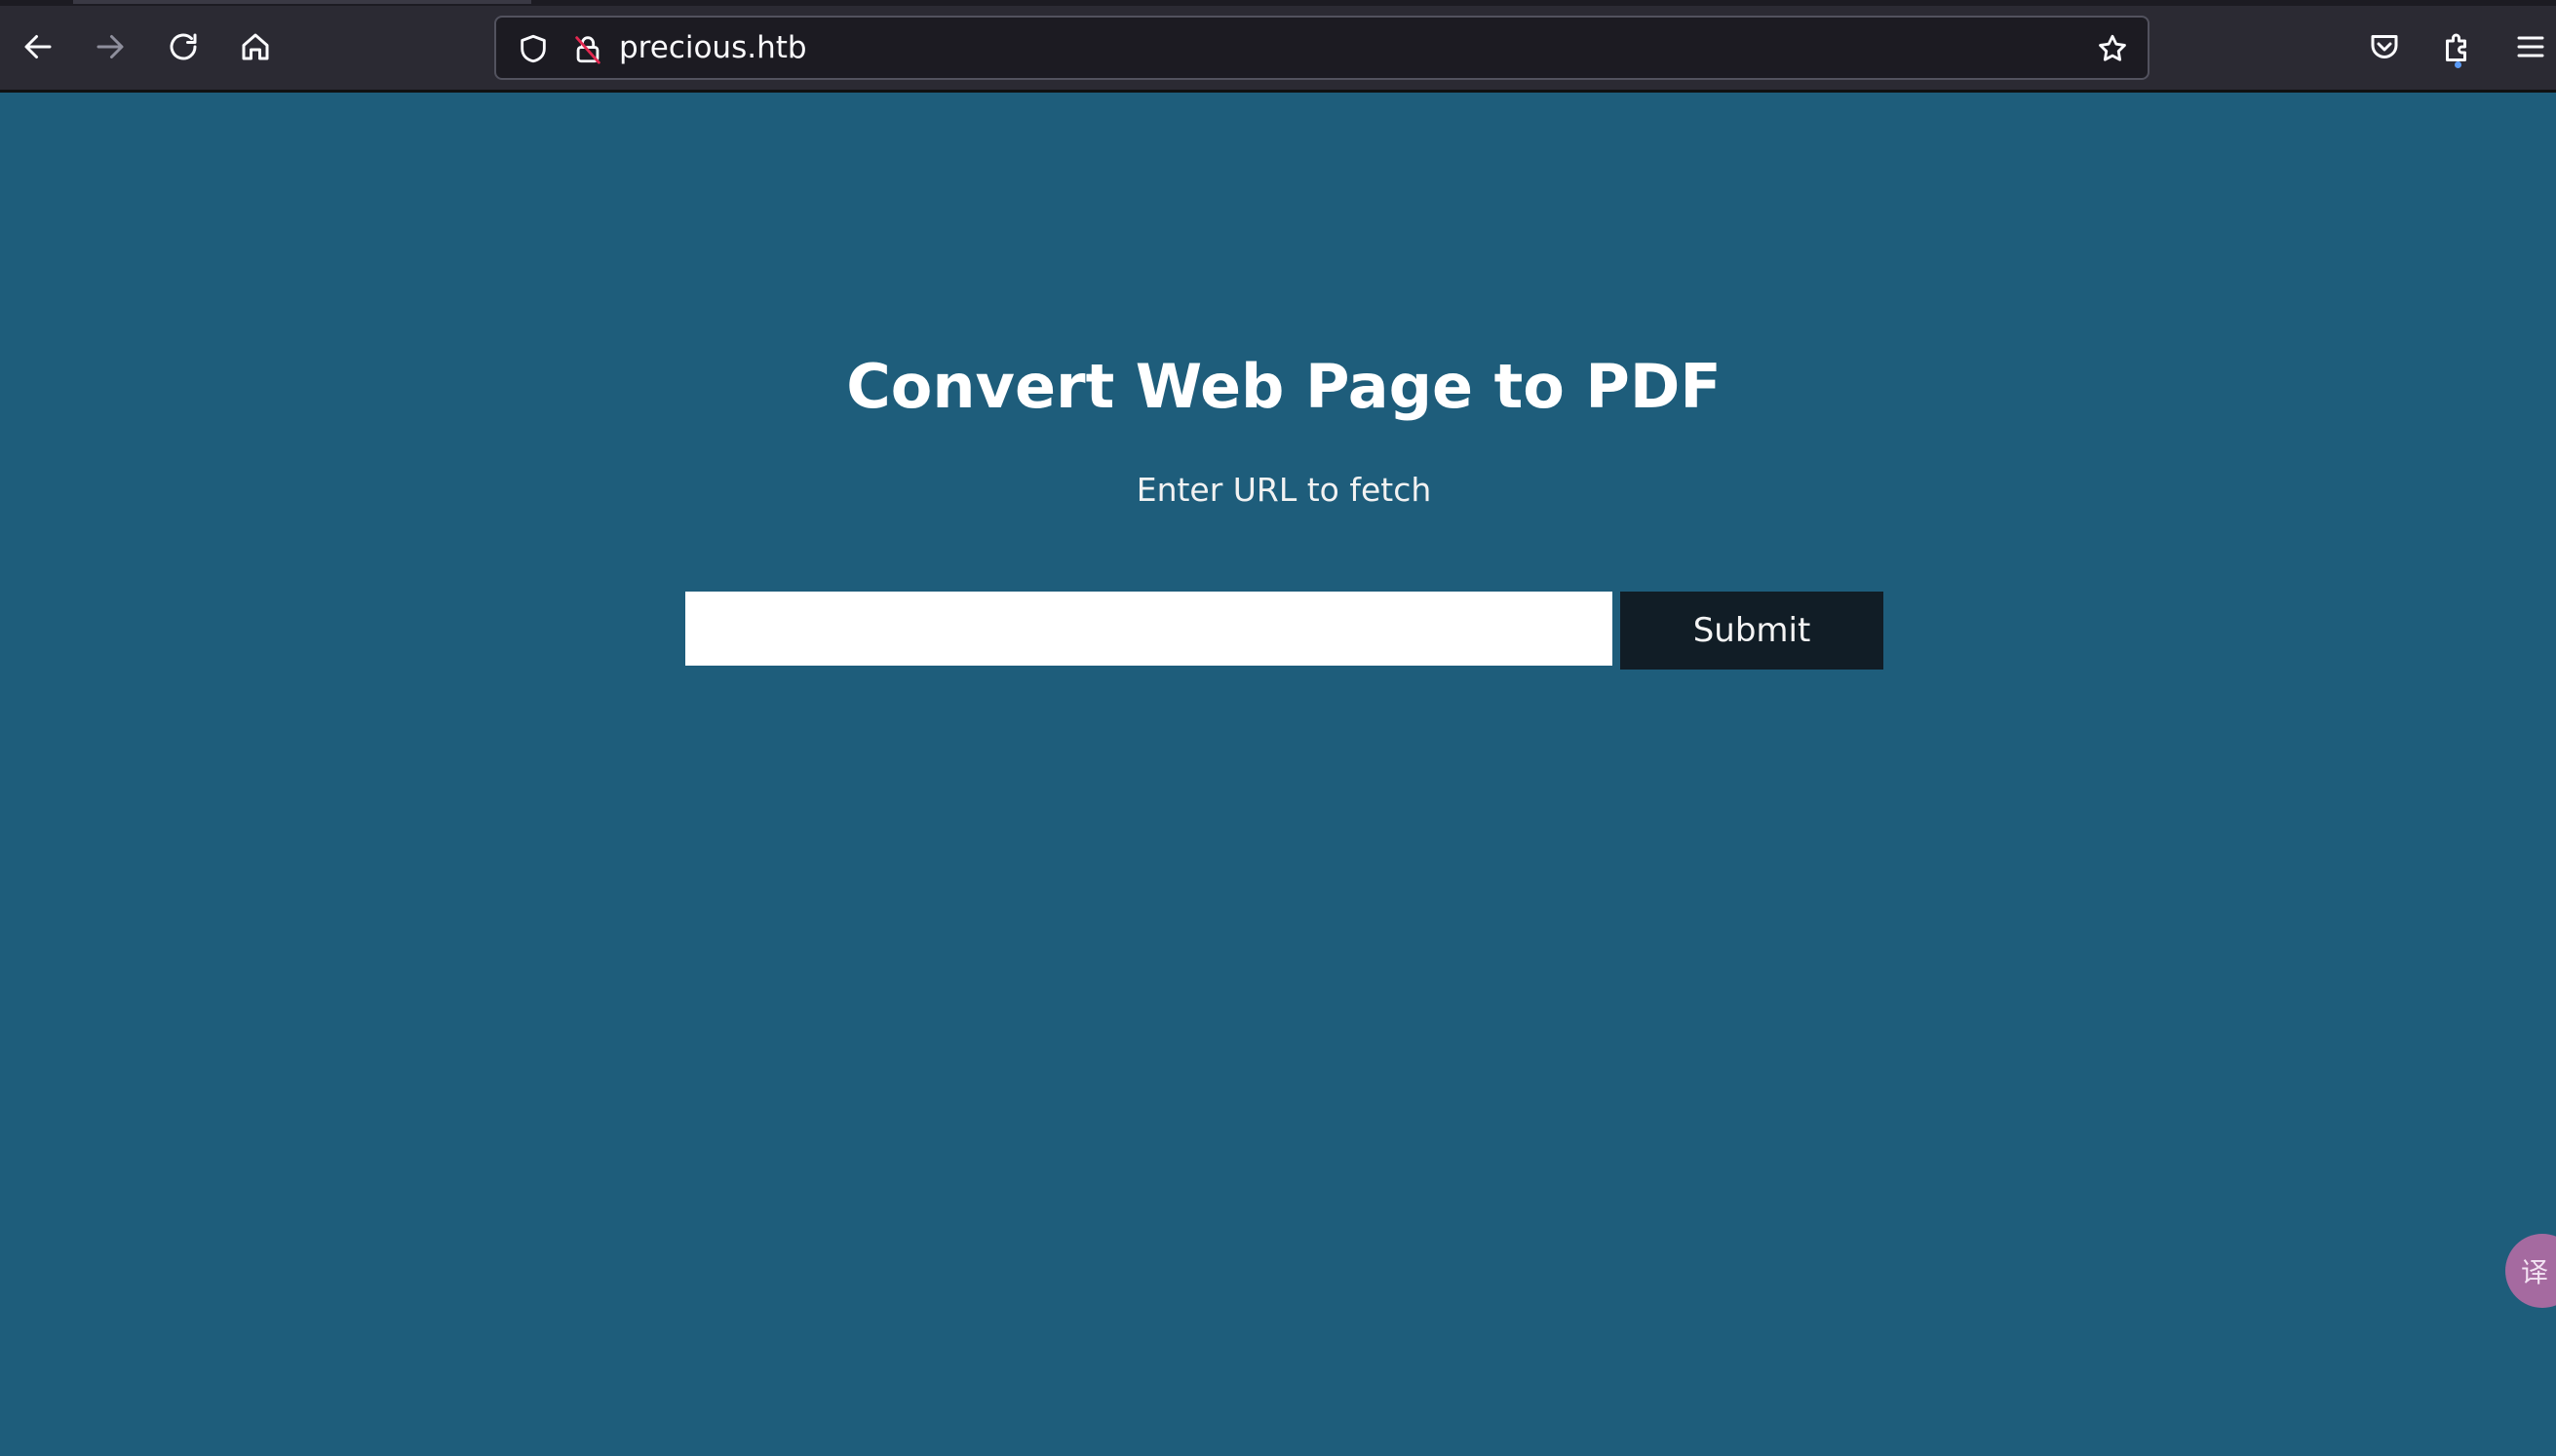 The height and width of the screenshot is (1456, 2556). I want to click on pocket-button, so click(2384, 47).